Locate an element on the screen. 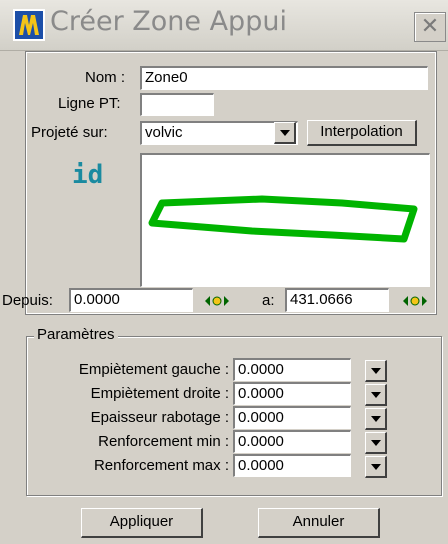 This screenshot has width=448, height=544. projete-dropdown-button is located at coordinates (285, 133).